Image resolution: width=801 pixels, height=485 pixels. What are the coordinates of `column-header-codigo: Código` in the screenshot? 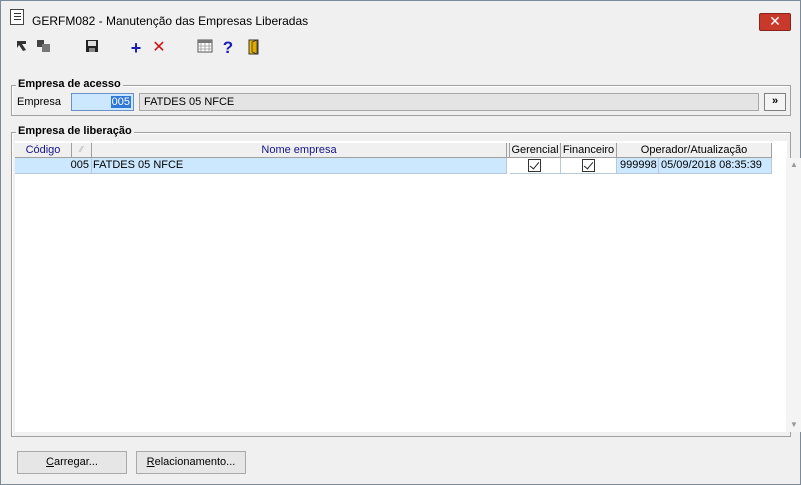 It's located at (43, 150).